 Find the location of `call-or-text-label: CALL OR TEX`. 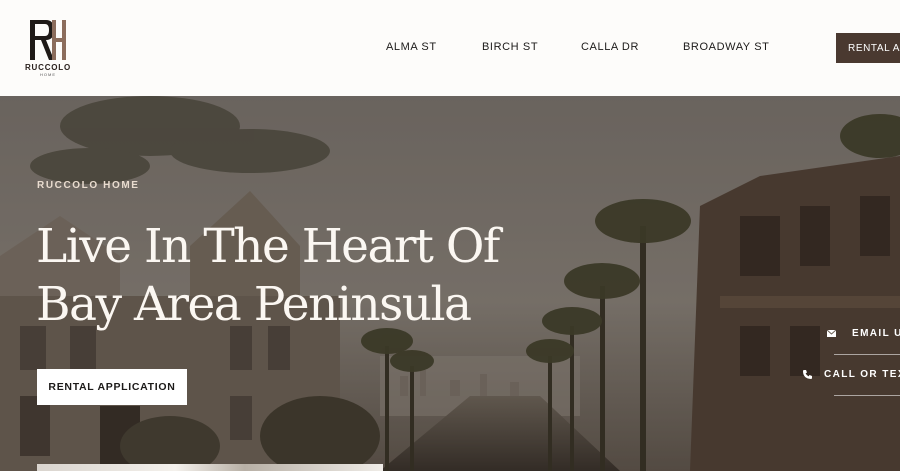

call-or-text-label: CALL OR TEX is located at coordinates (862, 374).